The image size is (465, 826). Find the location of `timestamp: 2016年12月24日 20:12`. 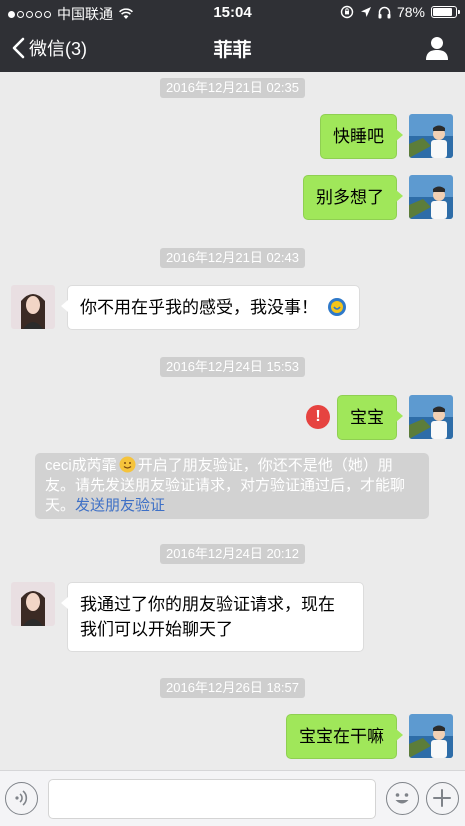

timestamp: 2016年12月24日 20:12 is located at coordinates (232, 554).